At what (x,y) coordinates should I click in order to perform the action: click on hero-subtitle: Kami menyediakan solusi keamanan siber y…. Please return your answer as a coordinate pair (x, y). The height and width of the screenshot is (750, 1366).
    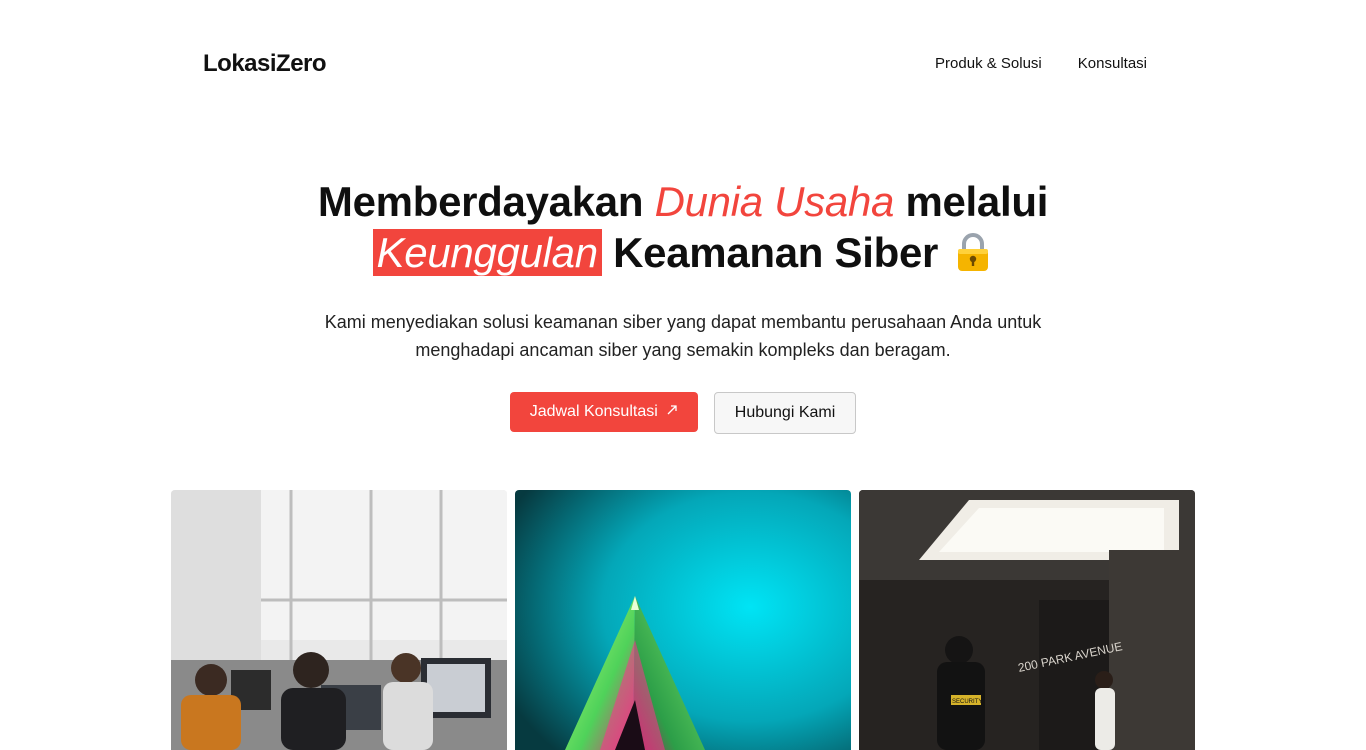
    Looking at the image, I should click on (683, 336).